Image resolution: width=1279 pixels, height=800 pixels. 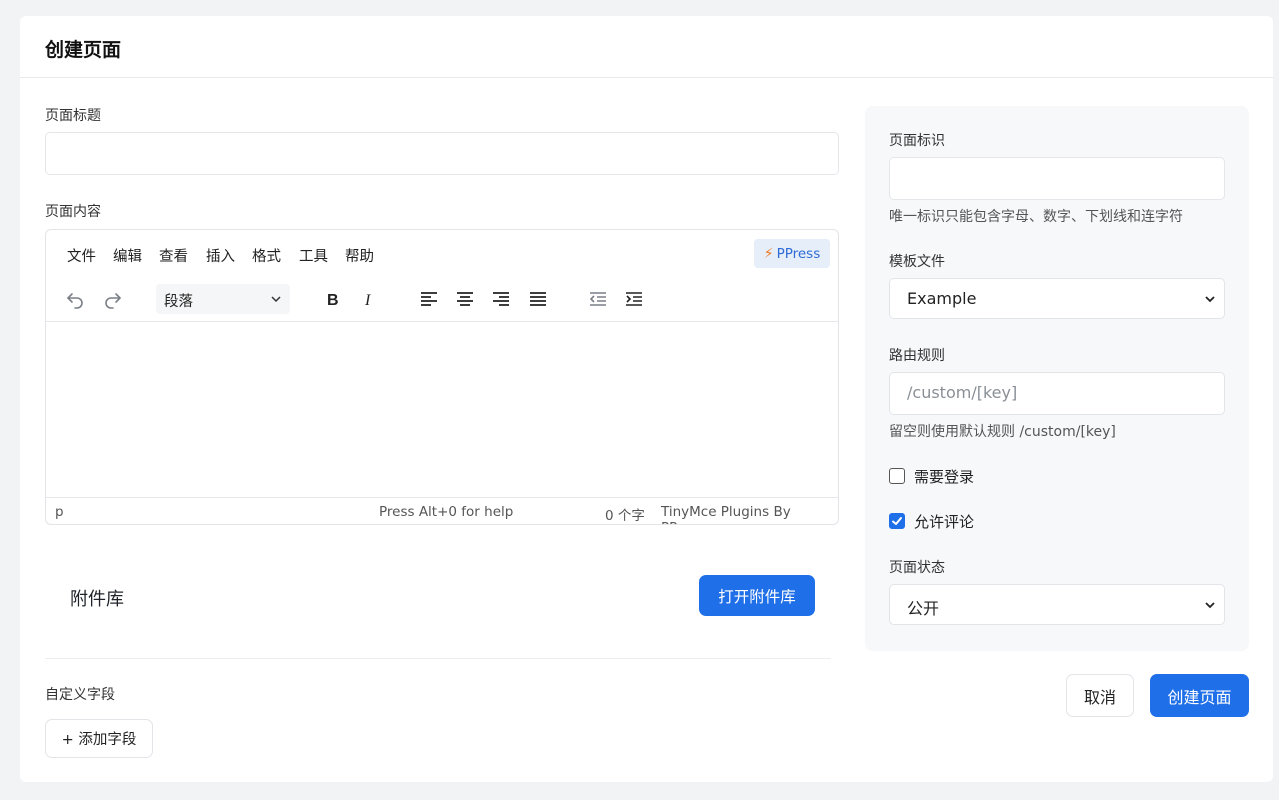 I want to click on template-select: Example, so click(x=1057, y=298).